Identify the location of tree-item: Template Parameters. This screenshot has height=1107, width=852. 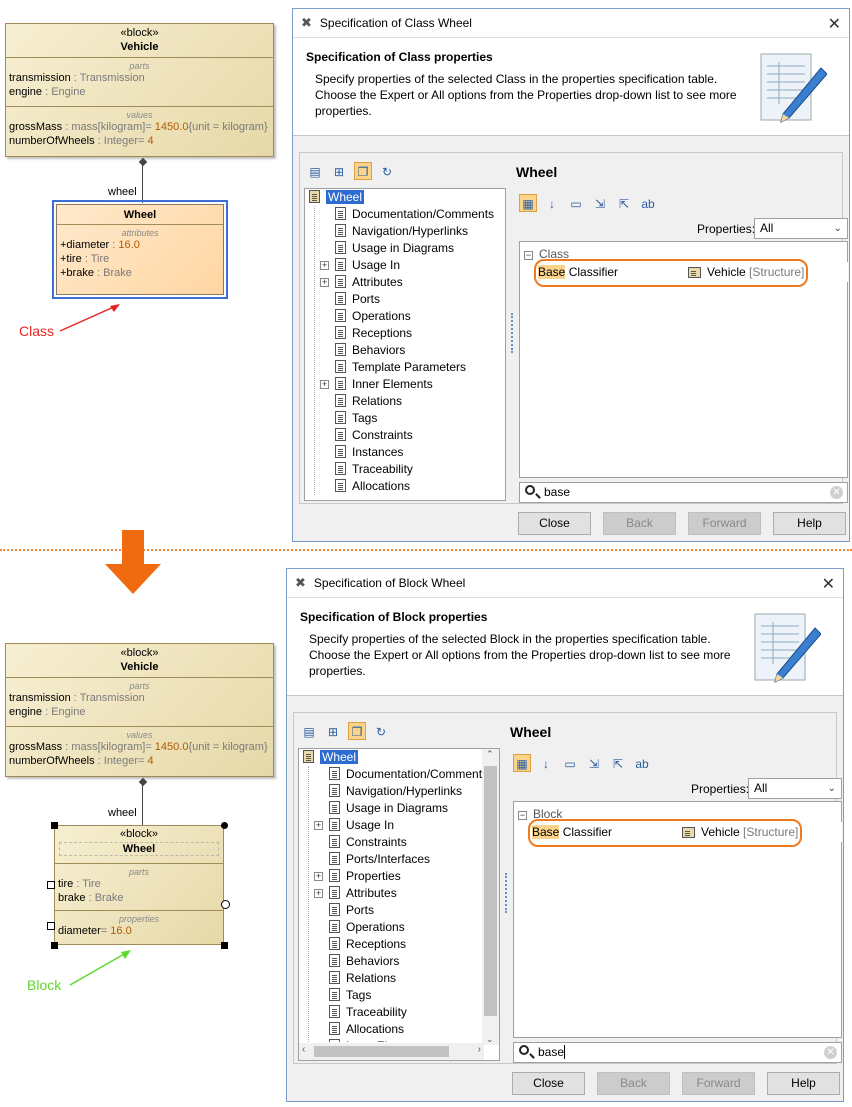
(420, 367).